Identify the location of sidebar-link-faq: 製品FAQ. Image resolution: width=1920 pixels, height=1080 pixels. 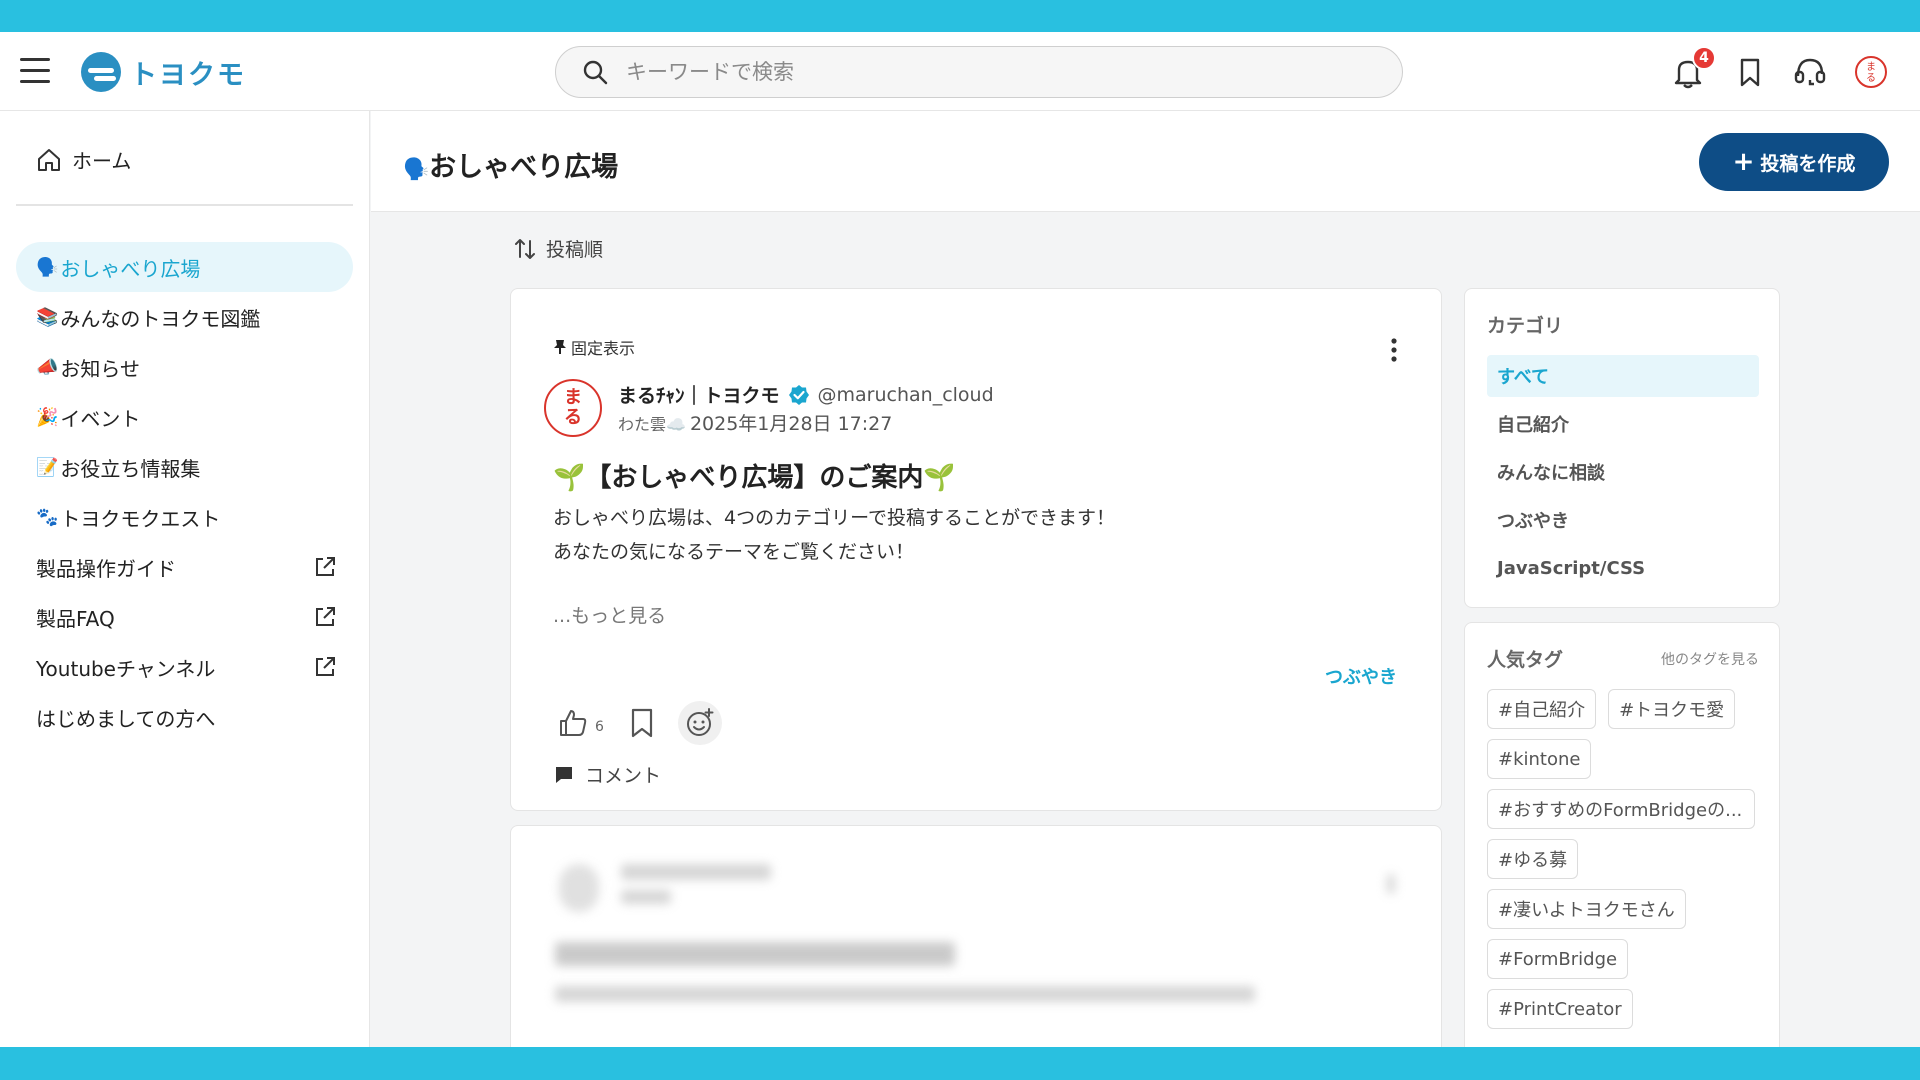
(184, 617).